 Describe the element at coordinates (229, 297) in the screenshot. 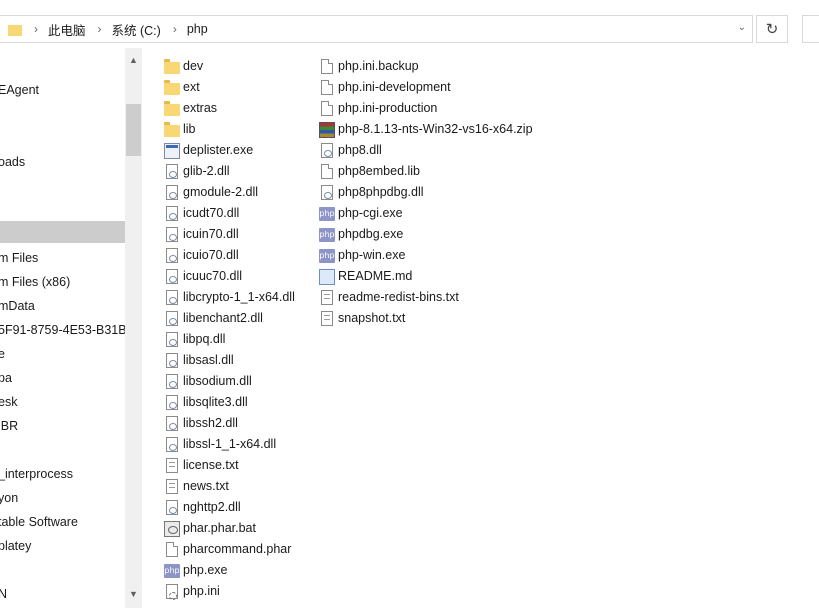

I see `file-item: libcrypto-1_1-x64.dll` at that location.